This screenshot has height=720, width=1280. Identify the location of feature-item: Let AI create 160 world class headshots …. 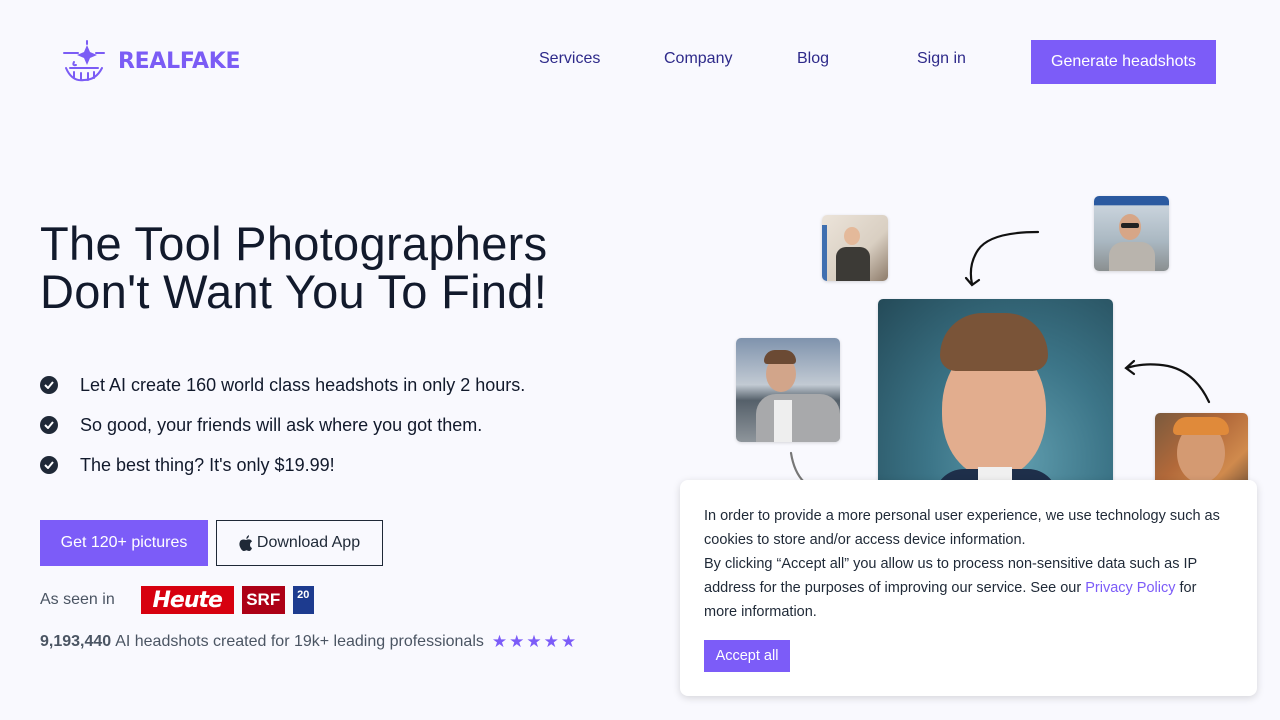
(282, 385).